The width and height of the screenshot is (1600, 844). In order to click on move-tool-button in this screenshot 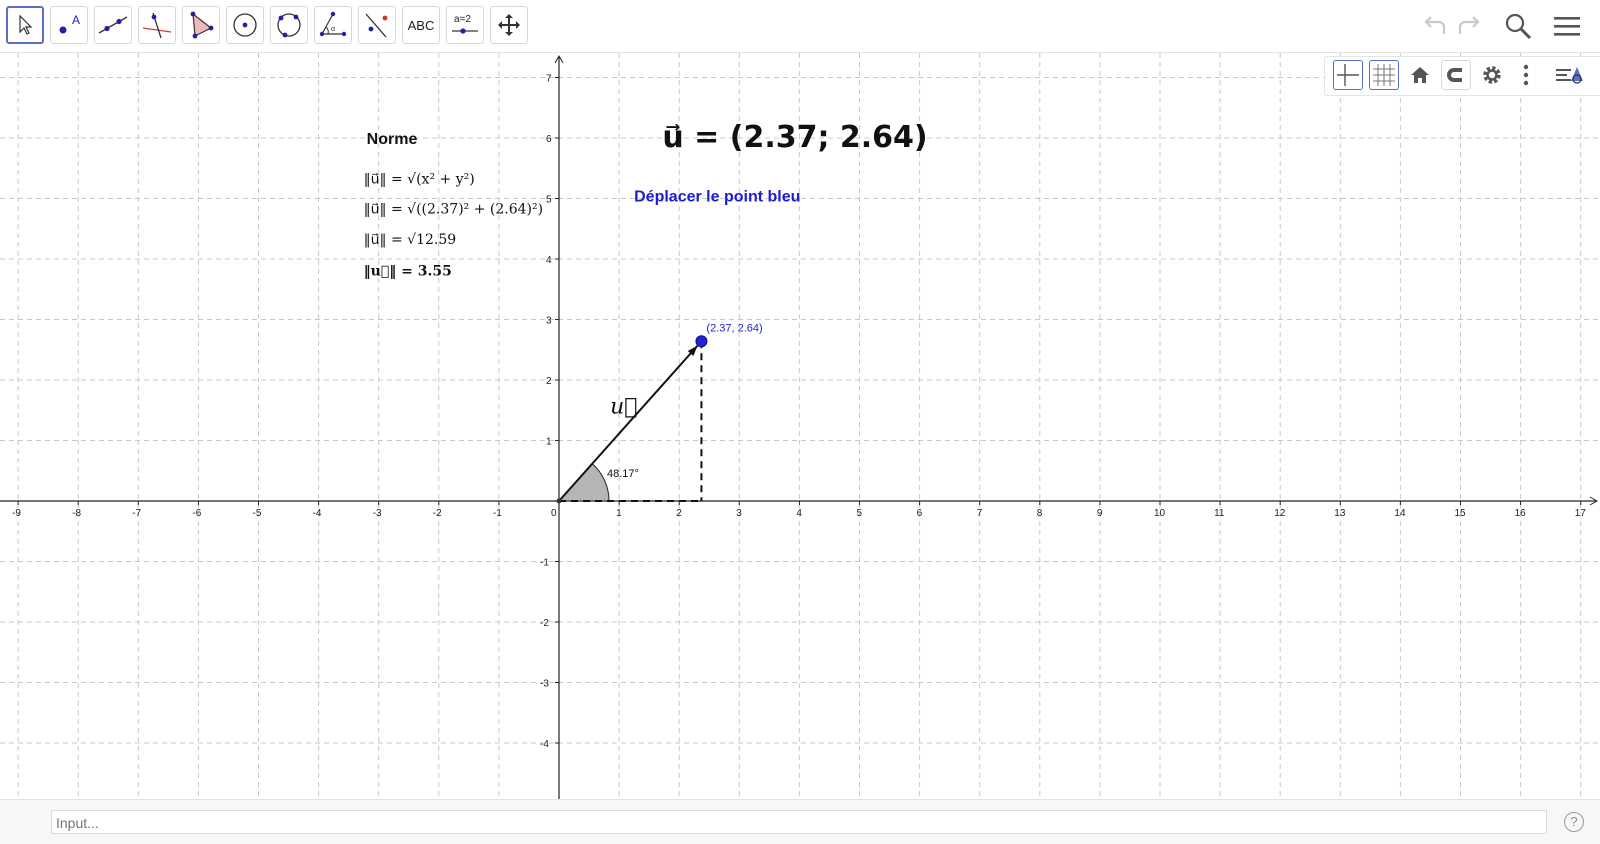, I will do `click(25, 25)`.